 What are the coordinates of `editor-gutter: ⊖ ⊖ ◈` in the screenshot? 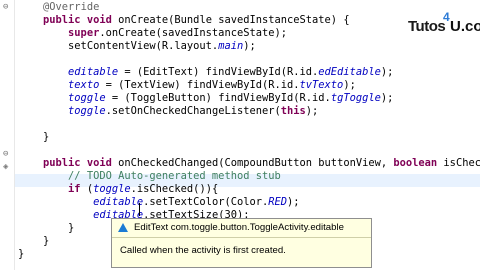 It's located at (7, 135).